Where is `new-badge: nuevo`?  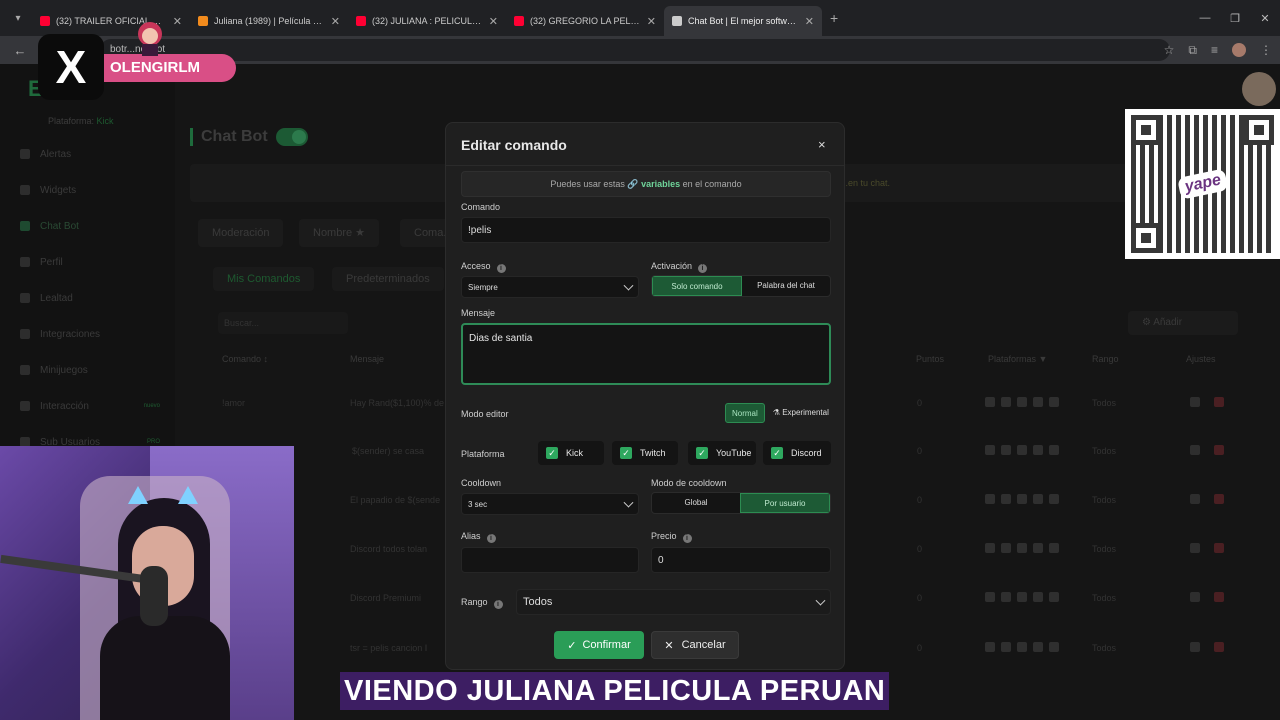
new-badge: nuevo is located at coordinates (151, 406).